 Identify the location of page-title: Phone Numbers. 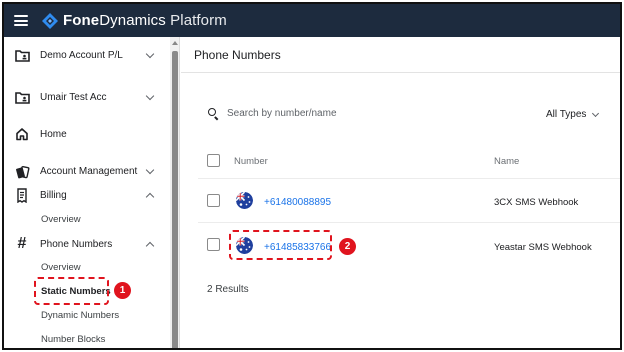
(237, 55).